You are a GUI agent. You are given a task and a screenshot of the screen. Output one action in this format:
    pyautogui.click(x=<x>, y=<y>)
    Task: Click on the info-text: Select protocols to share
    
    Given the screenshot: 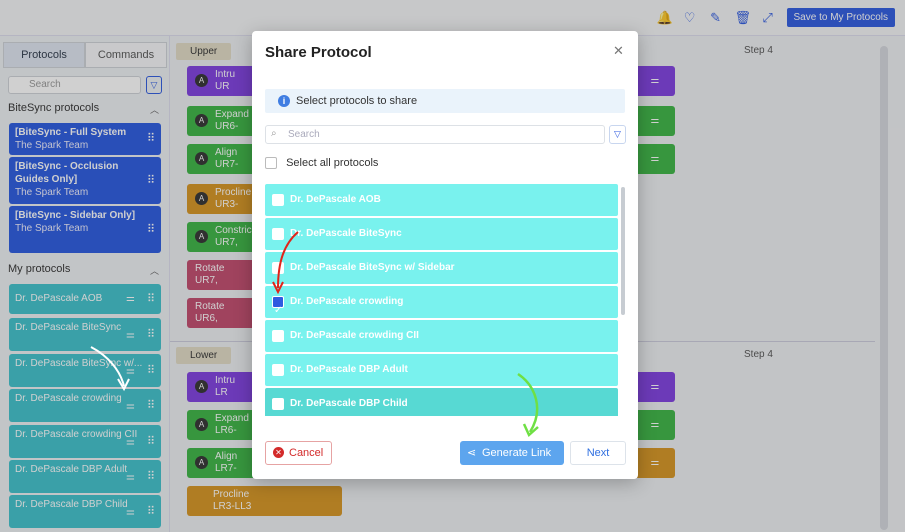 What is the action you would take?
    pyautogui.click(x=357, y=101)
    